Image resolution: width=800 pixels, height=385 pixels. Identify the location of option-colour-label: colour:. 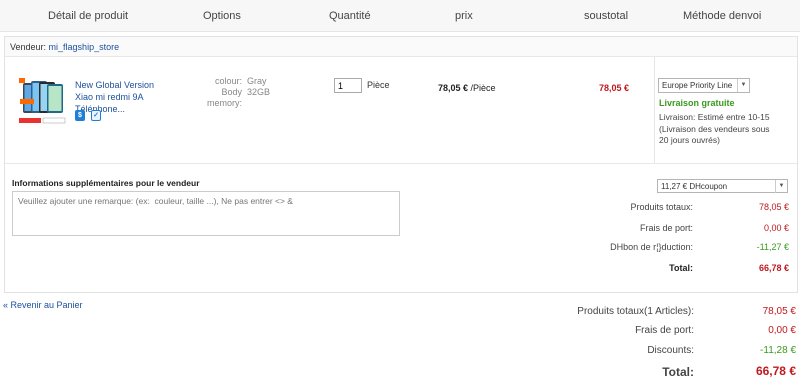
(228, 81).